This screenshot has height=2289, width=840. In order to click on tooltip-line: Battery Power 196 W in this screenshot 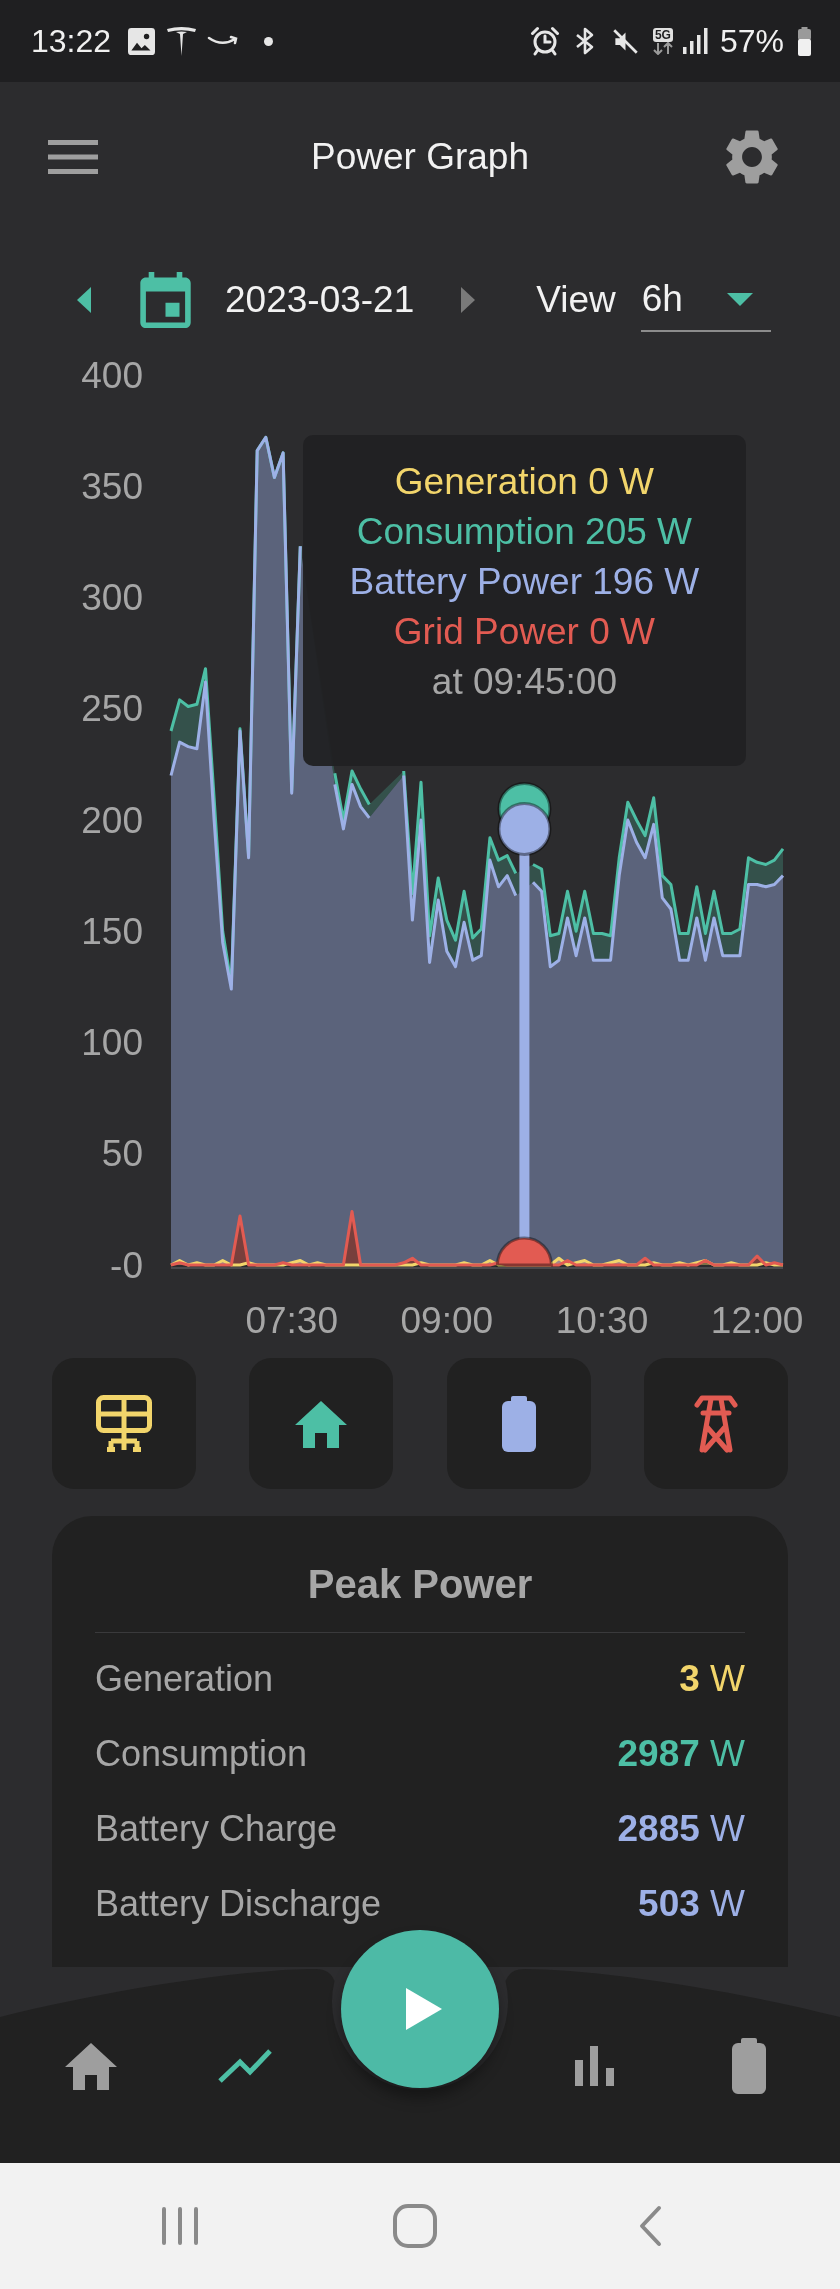, I will do `click(524, 582)`.